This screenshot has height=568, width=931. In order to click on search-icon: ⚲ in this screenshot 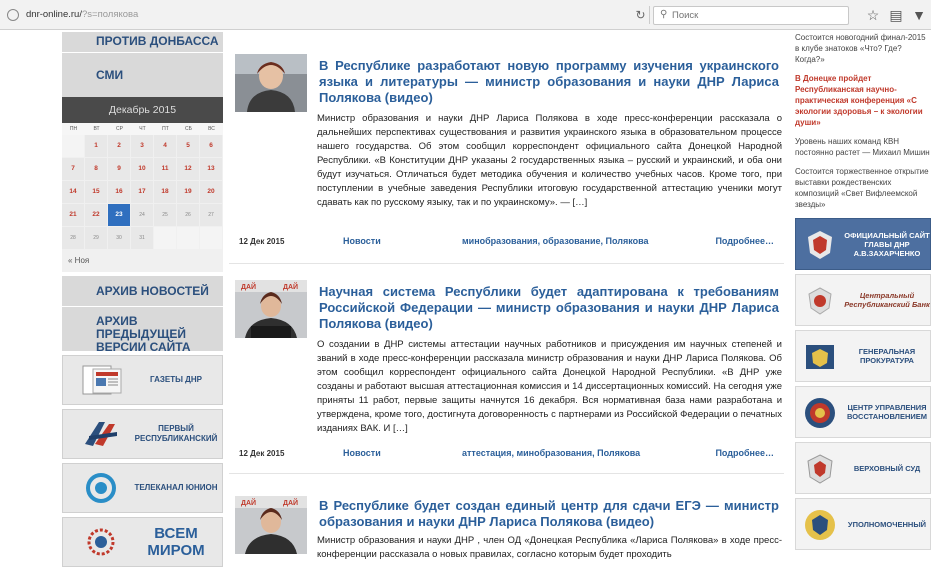, I will do `click(664, 14)`.